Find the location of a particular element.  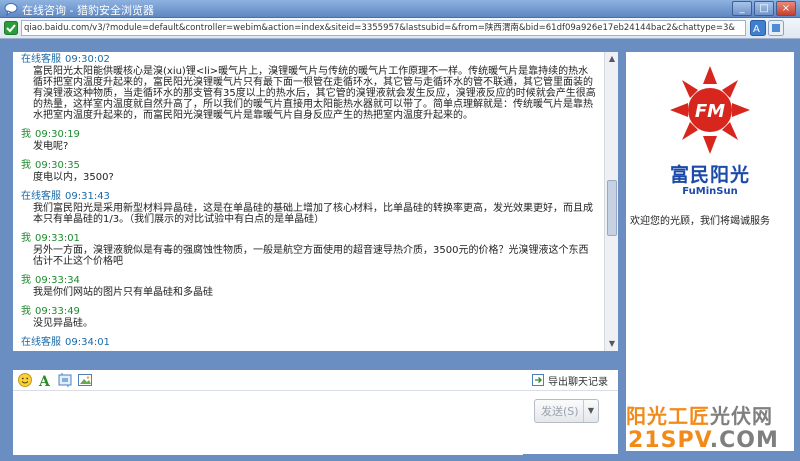

svg-text: FM is located at coordinates (710, 111).